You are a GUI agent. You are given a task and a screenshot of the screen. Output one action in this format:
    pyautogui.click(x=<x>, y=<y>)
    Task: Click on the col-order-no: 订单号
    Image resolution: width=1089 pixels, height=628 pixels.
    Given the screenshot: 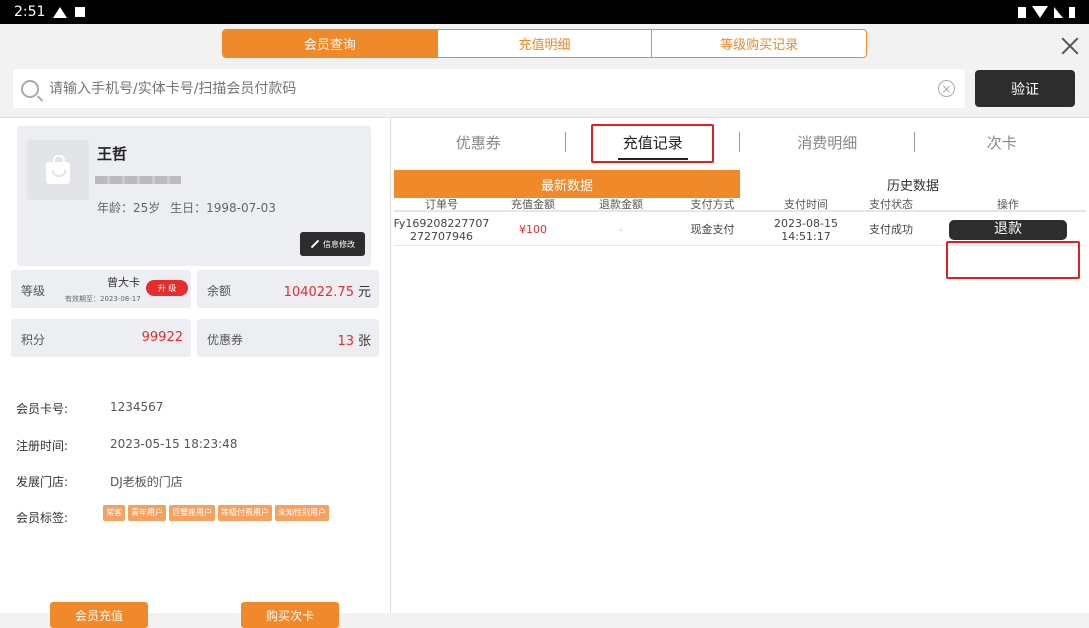 What is the action you would take?
    pyautogui.click(x=441, y=204)
    